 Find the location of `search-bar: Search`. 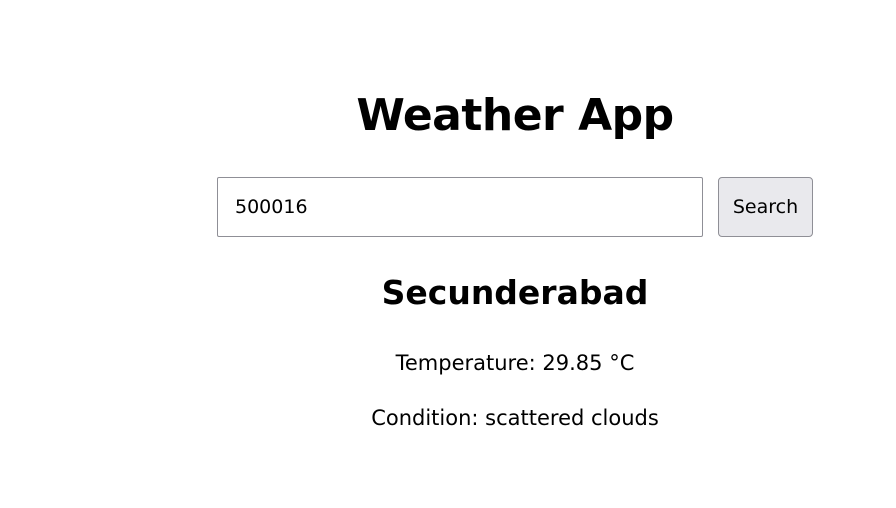

search-bar: Search is located at coordinates (517, 207).